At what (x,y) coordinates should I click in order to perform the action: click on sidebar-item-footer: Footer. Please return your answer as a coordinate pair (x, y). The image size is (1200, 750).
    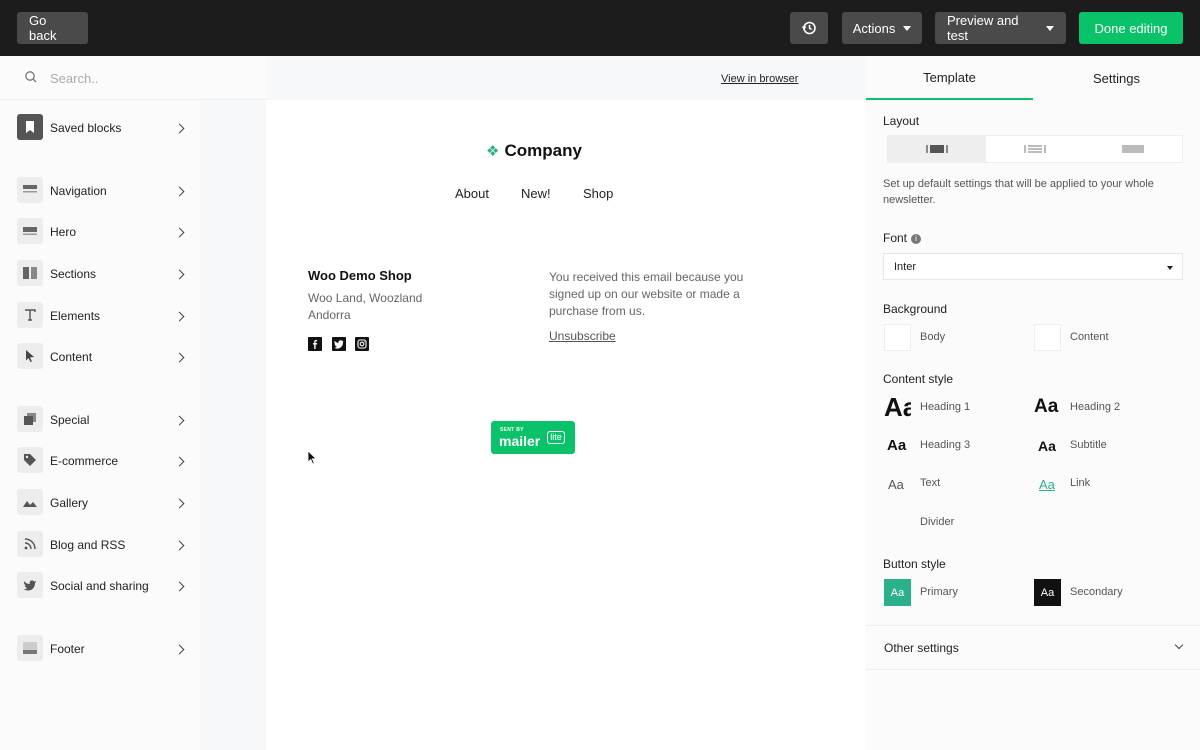
    Looking at the image, I should click on (100, 649).